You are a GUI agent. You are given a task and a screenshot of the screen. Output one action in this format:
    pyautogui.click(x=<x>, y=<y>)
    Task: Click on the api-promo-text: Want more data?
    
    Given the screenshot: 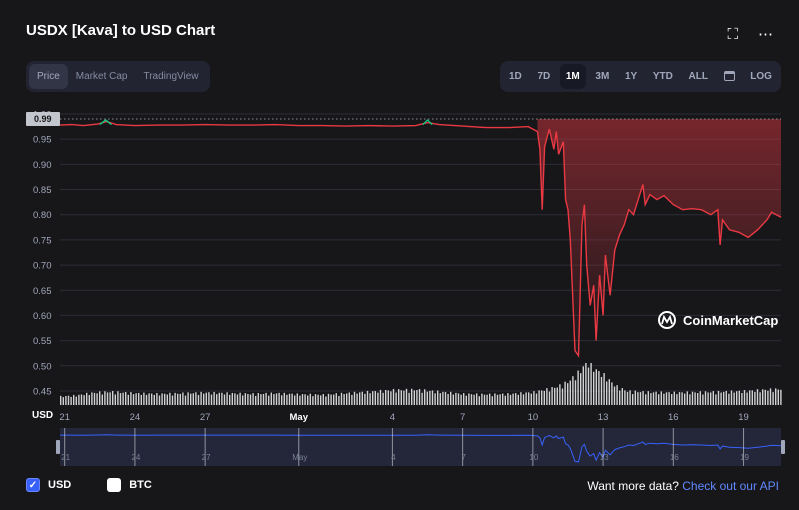 What is the action you would take?
    pyautogui.click(x=633, y=486)
    